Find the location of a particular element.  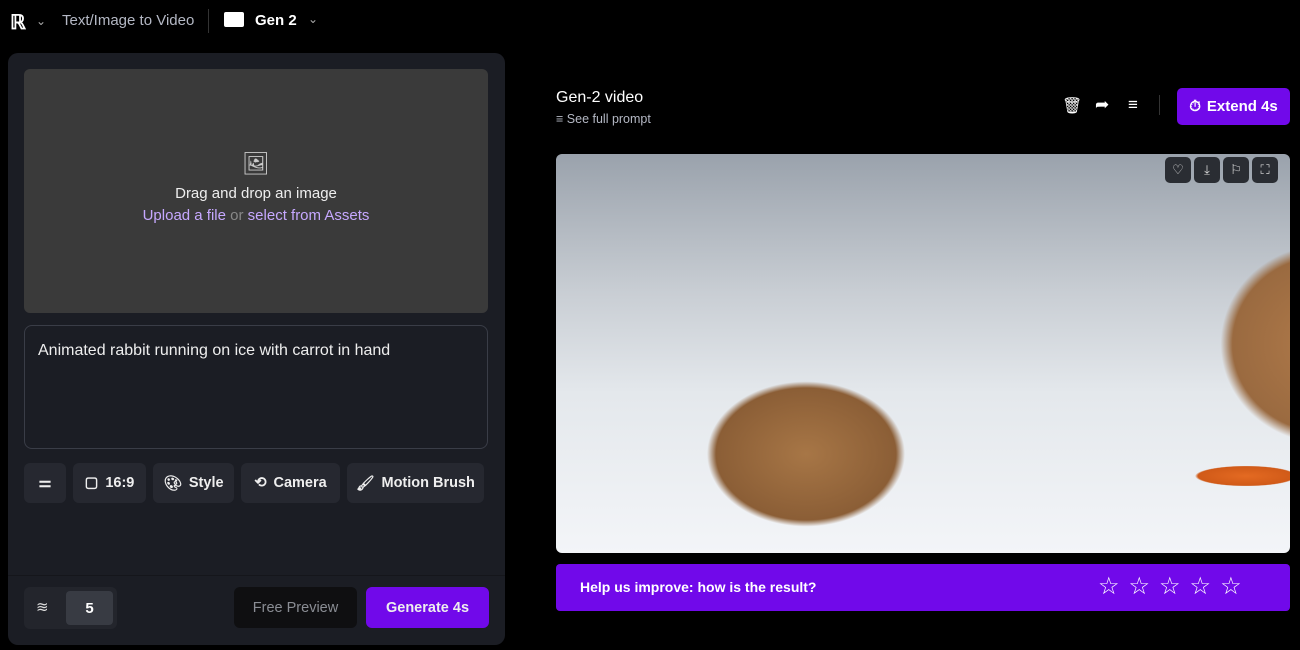

motion-brush-button: 🖌︎ Motion Brush is located at coordinates (415, 483).